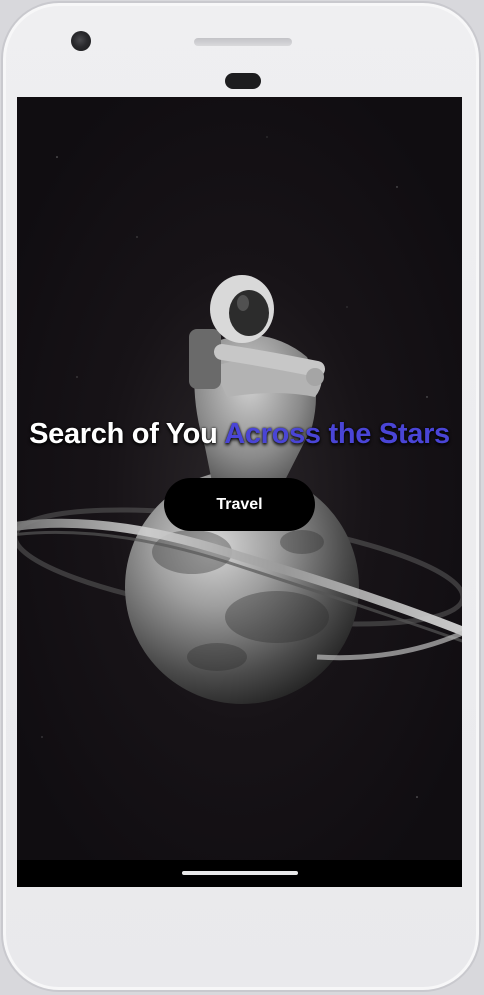  Describe the element at coordinates (243, 42) in the screenshot. I see `earpiece-speaker` at that location.